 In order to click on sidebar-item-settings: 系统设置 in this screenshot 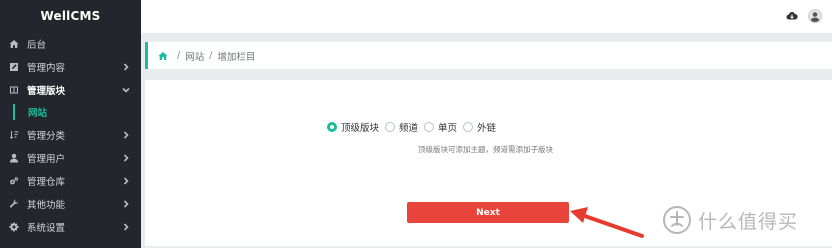, I will do `click(70, 226)`.